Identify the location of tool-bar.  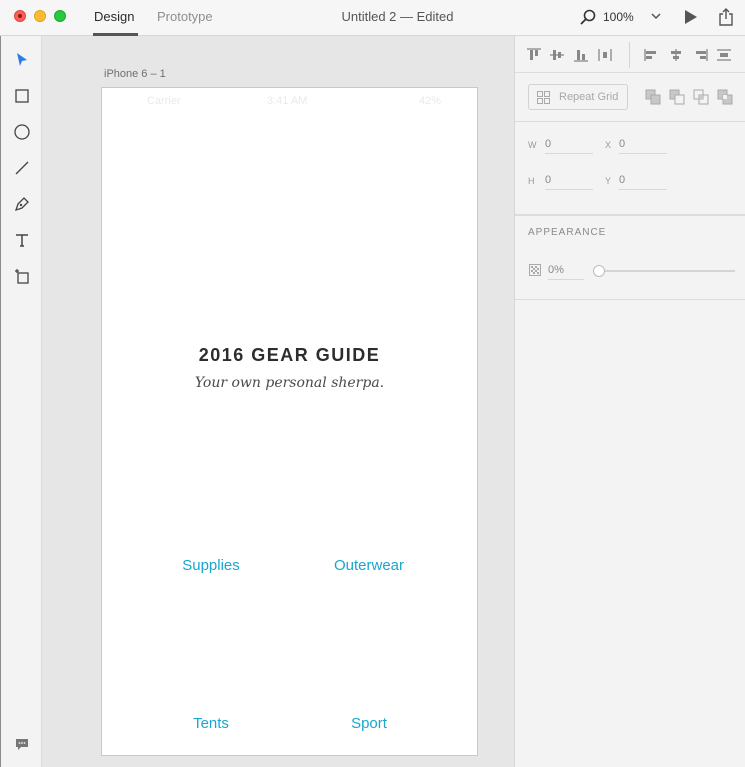
(21, 401).